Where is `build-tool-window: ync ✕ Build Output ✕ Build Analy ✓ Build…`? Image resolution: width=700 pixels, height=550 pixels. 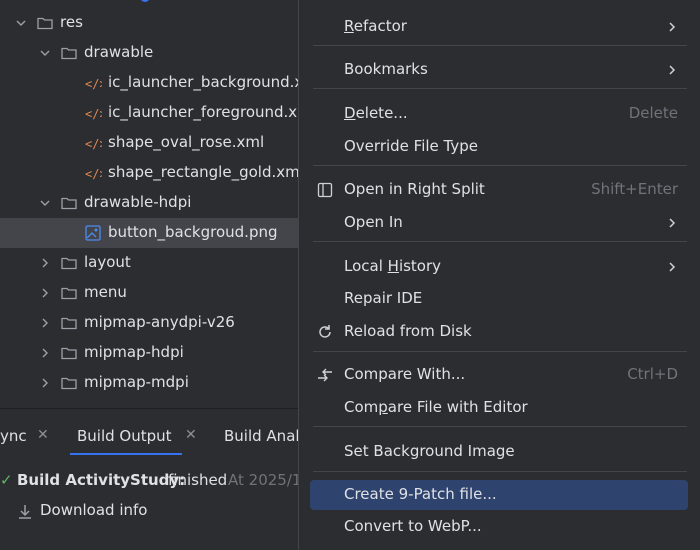 build-tool-window: ync ✕ Build Output ✕ Build Analy ✓ Build… is located at coordinates (154, 470).